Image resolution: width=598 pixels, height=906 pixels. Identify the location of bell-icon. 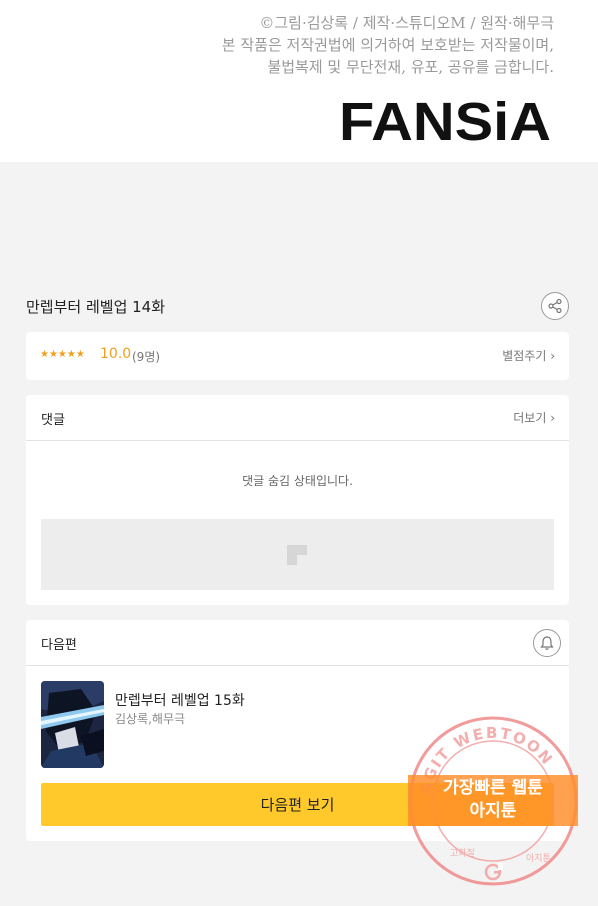
(547, 643).